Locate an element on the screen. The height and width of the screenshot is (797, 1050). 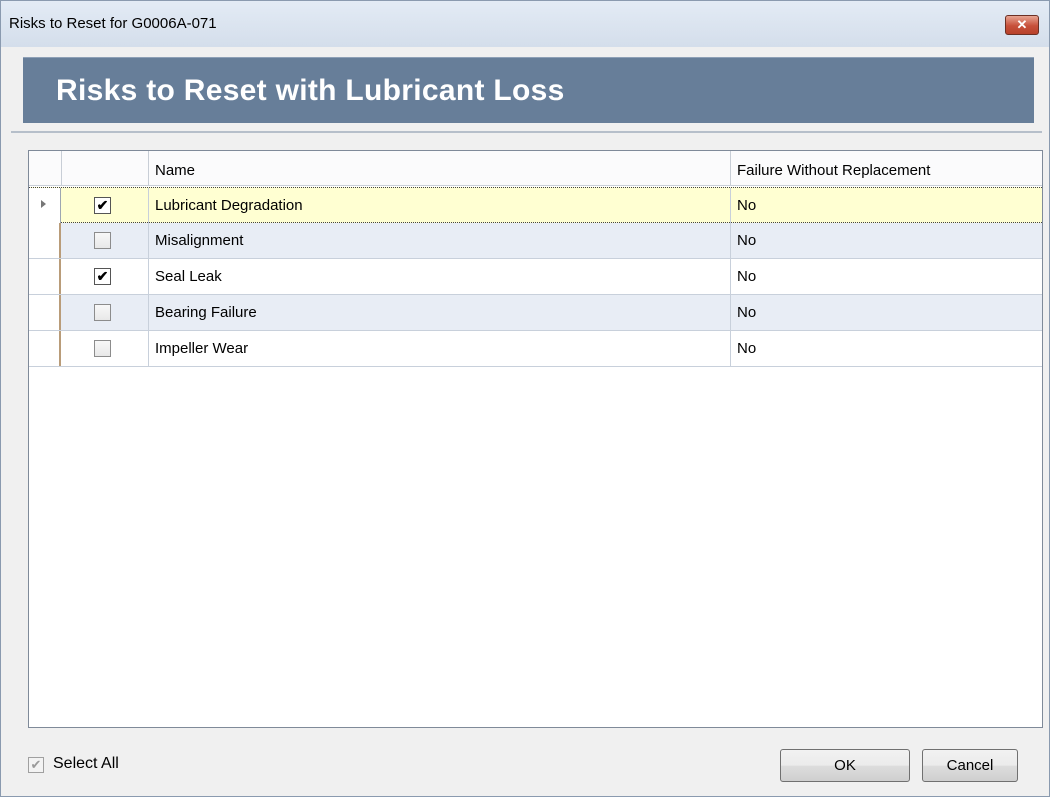
table-row: Bearing Failure No is located at coordinates (535, 313).